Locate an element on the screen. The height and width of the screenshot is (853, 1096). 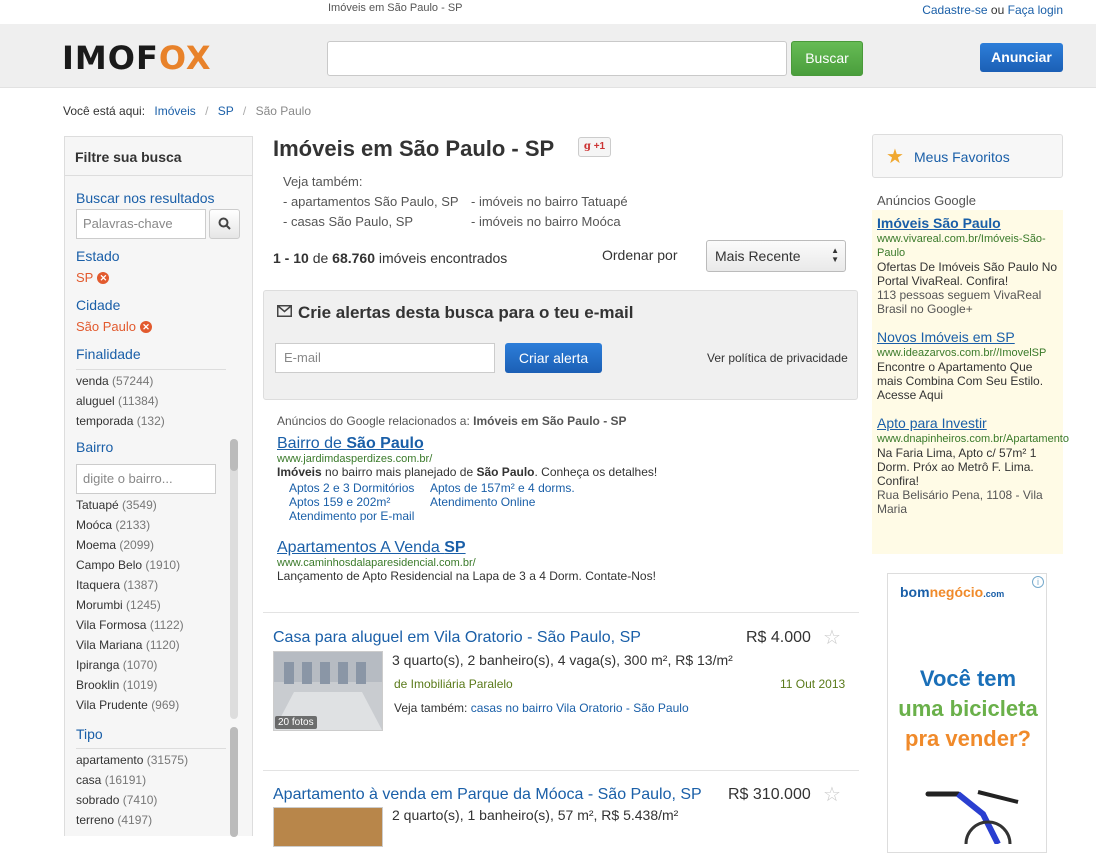
results-count: 1 - 10 de 68.760 imóveis encontrados is located at coordinates (390, 258).